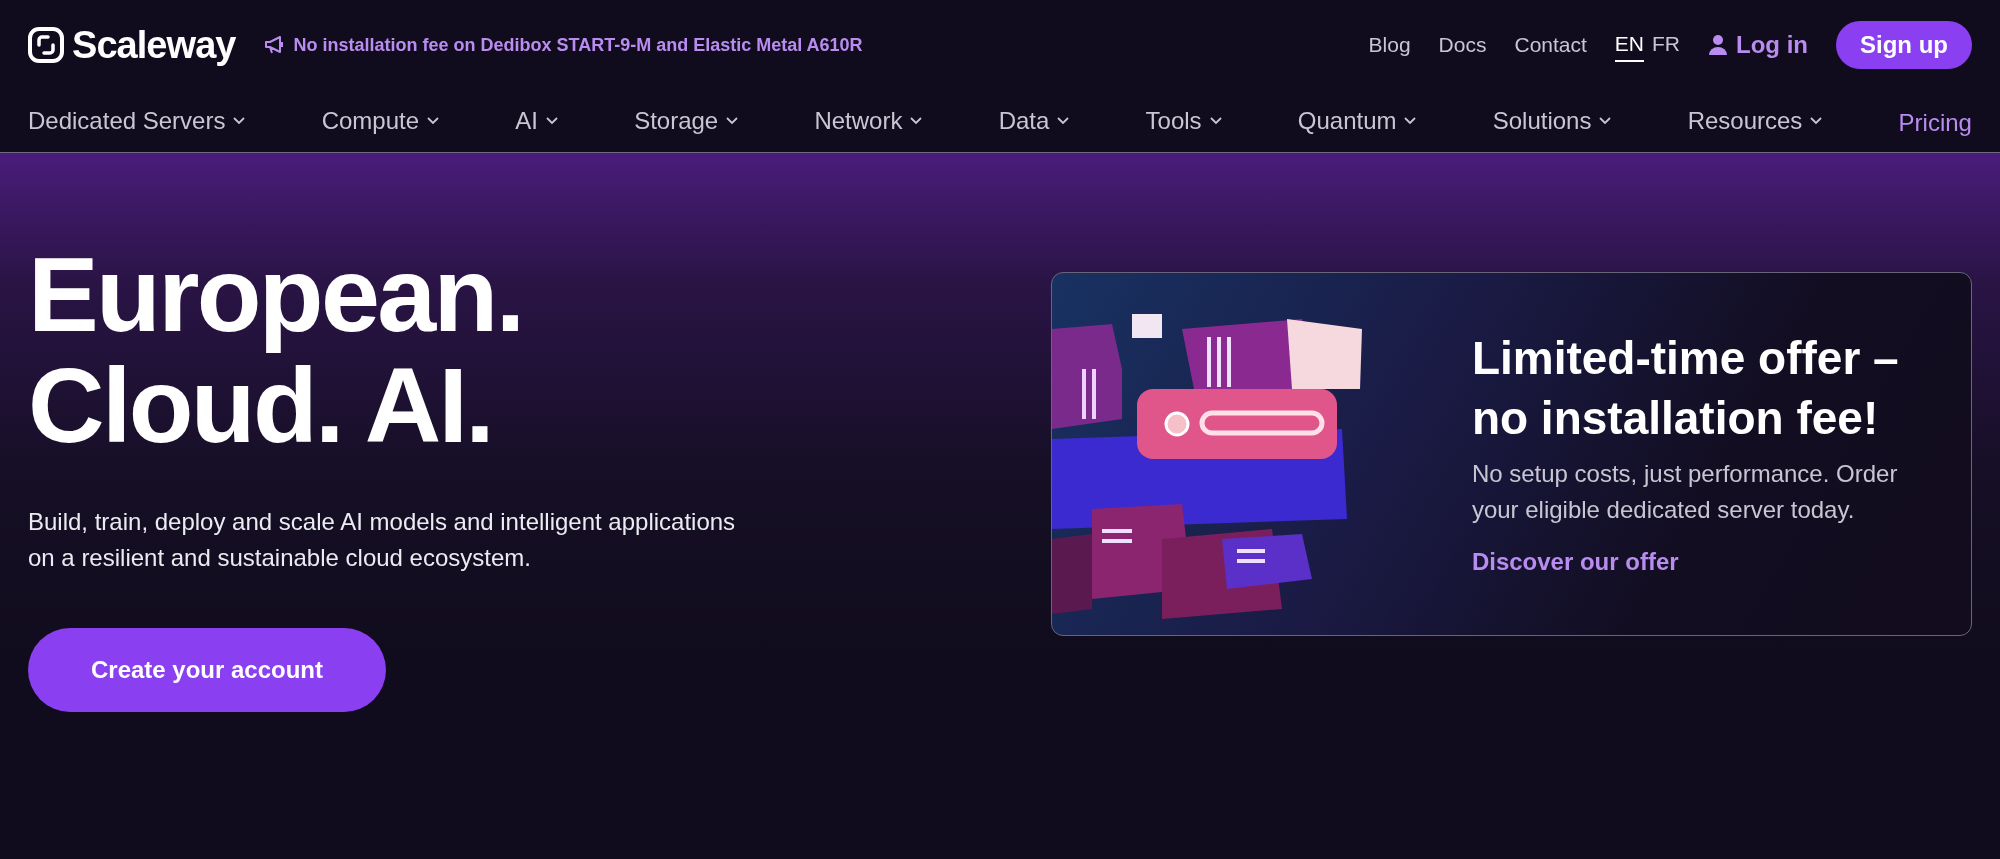 The image size is (2000, 859). What do you see at coordinates (686, 121) in the screenshot?
I see `nav-menu-item: Storage` at bounding box center [686, 121].